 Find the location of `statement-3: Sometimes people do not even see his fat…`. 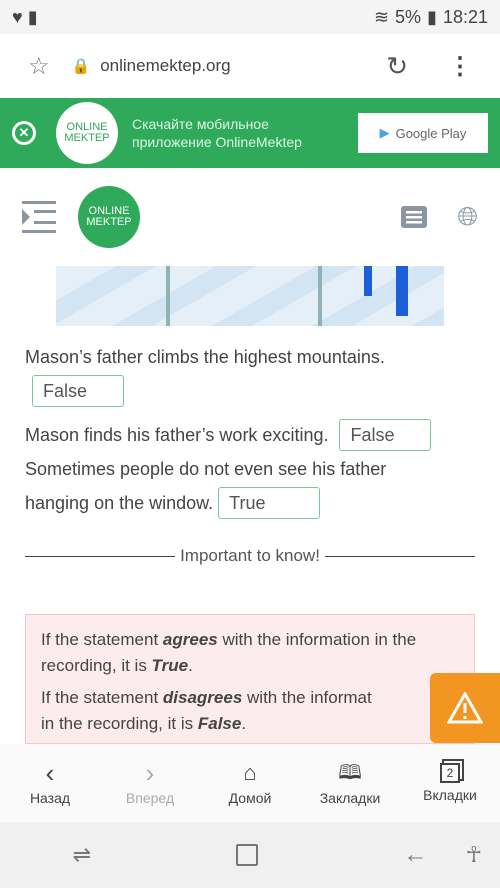

statement-3: Sometimes people do not even see his fat… is located at coordinates (250, 486).